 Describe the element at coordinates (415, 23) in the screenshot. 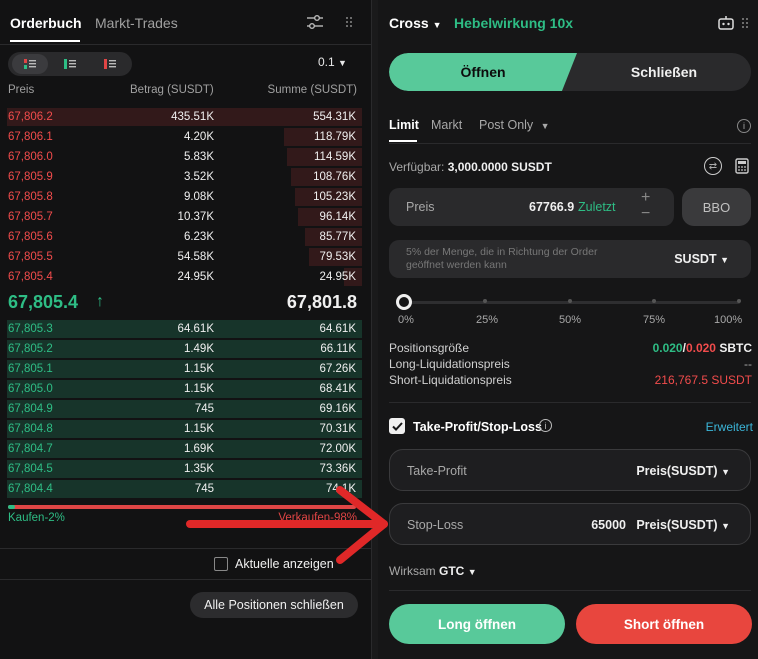

I see `margin-mode-select: Cross ▼` at that location.